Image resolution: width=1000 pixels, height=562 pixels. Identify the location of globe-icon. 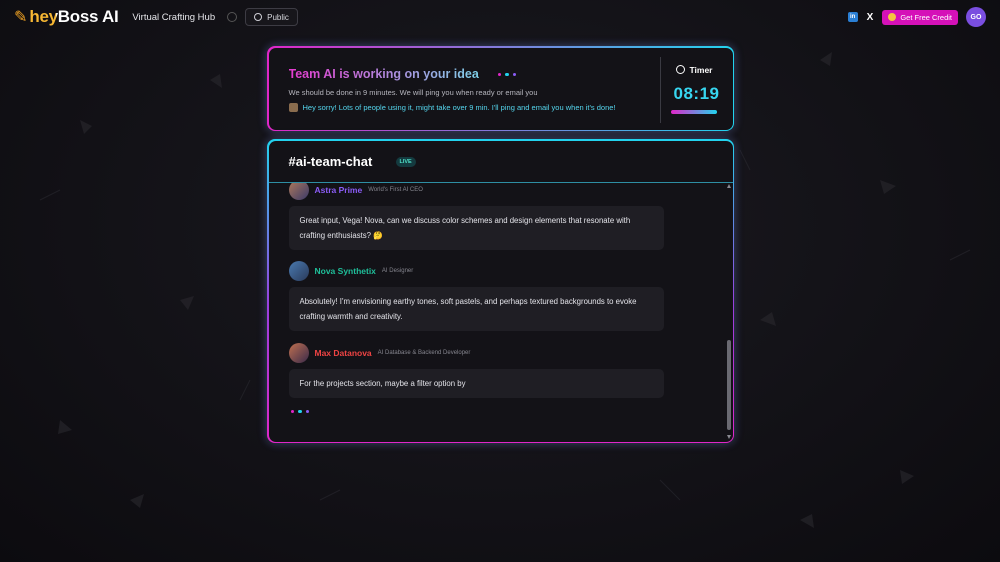
(258, 17).